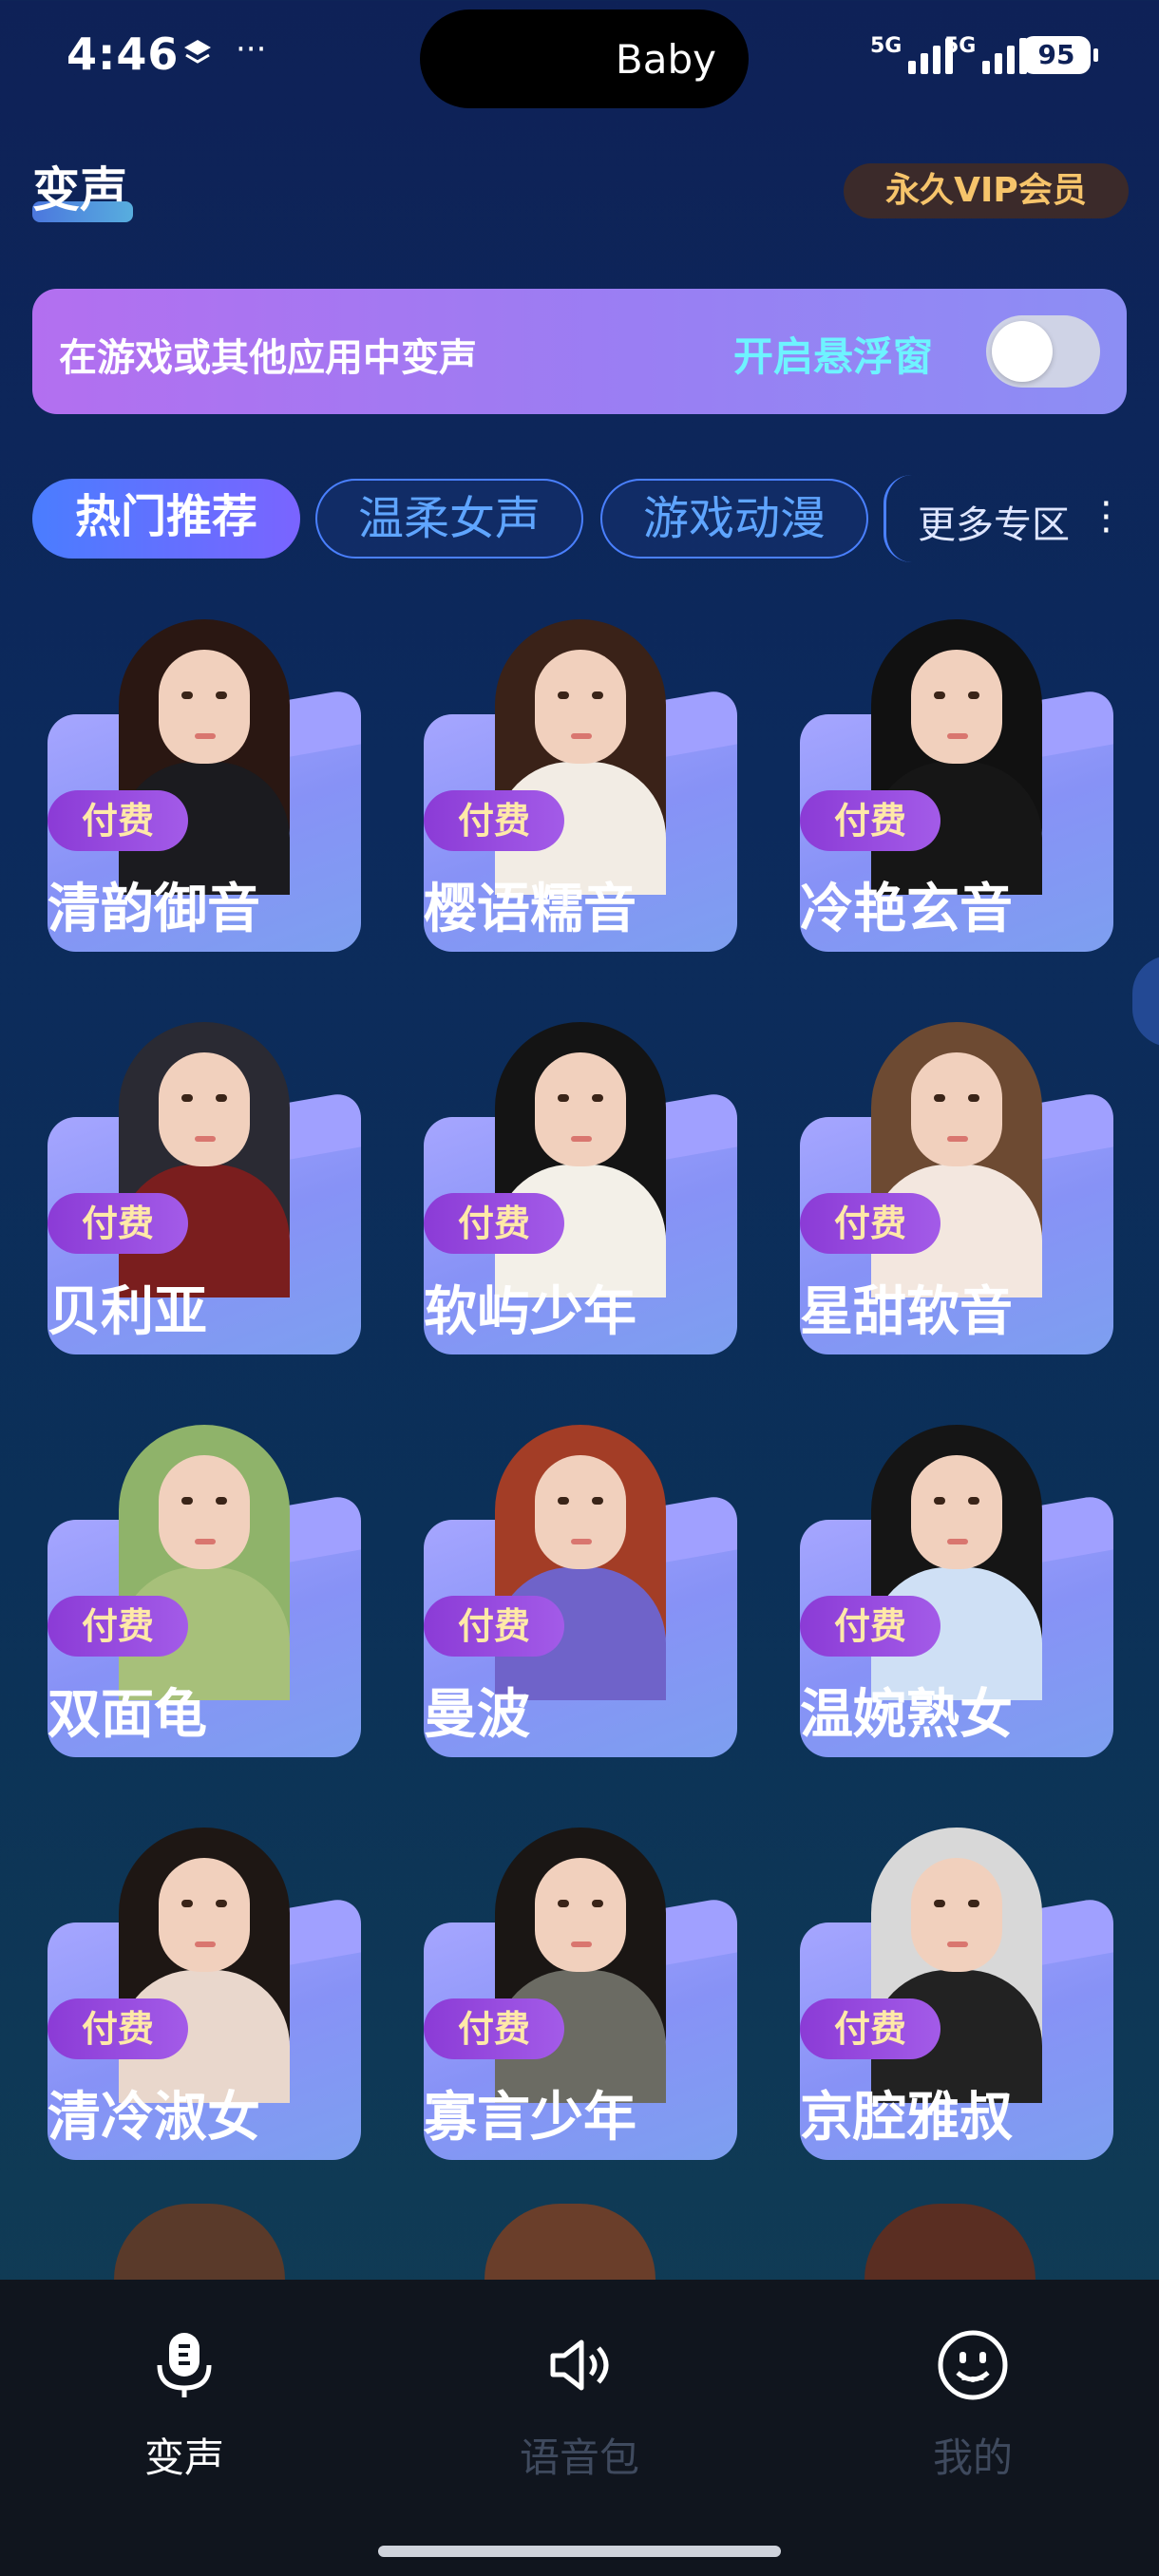  Describe the element at coordinates (1060, 55) in the screenshot. I see `battery-icon: 95` at that location.